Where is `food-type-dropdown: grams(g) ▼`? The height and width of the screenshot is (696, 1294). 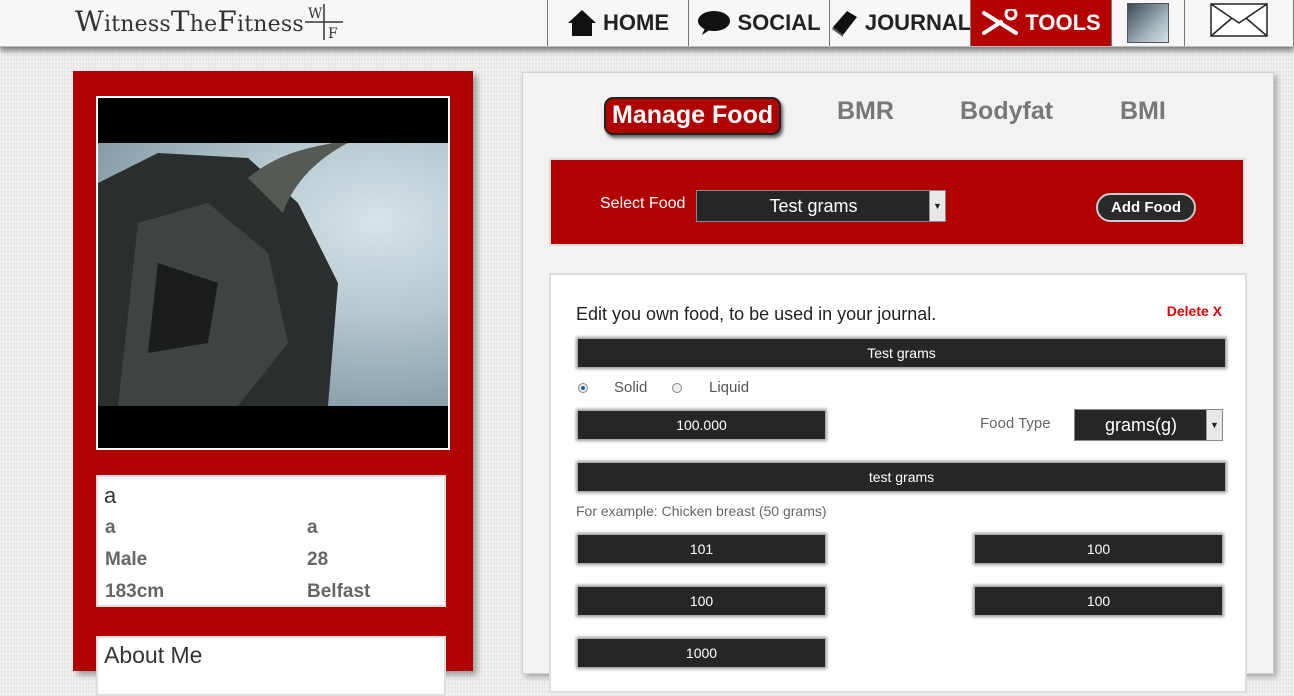 food-type-dropdown: grams(g) ▼ is located at coordinates (1148, 425).